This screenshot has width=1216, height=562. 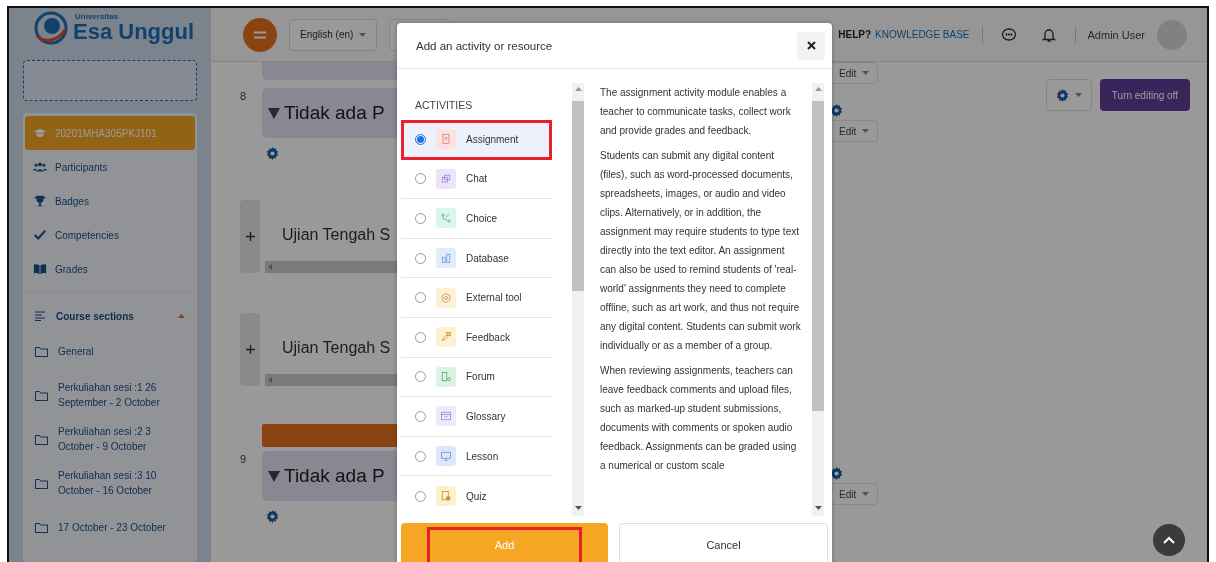 I want to click on chevron-up-icon, so click(x=1169, y=540).